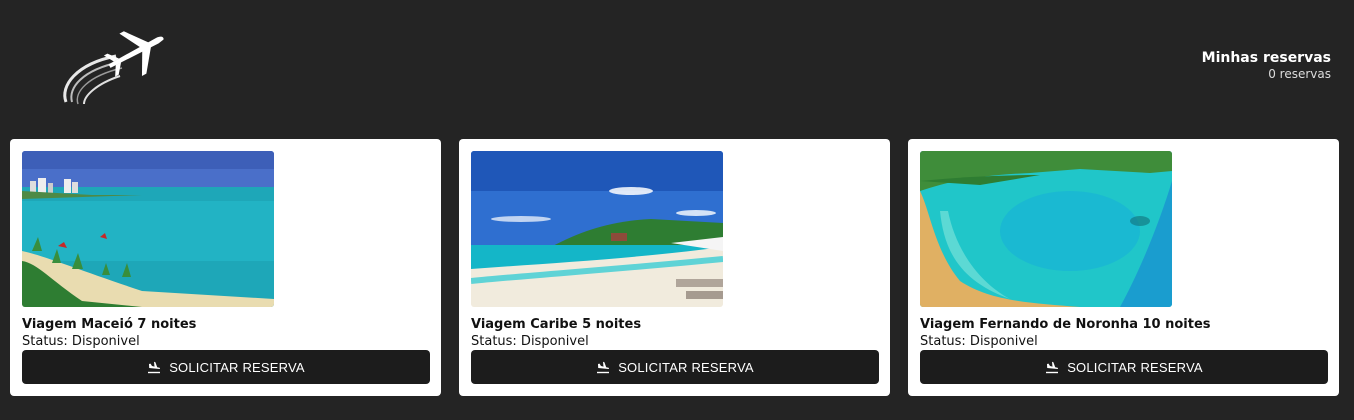 The width and height of the screenshot is (1354, 420). I want to click on reservations-title: Minhas reservas, so click(1266, 58).